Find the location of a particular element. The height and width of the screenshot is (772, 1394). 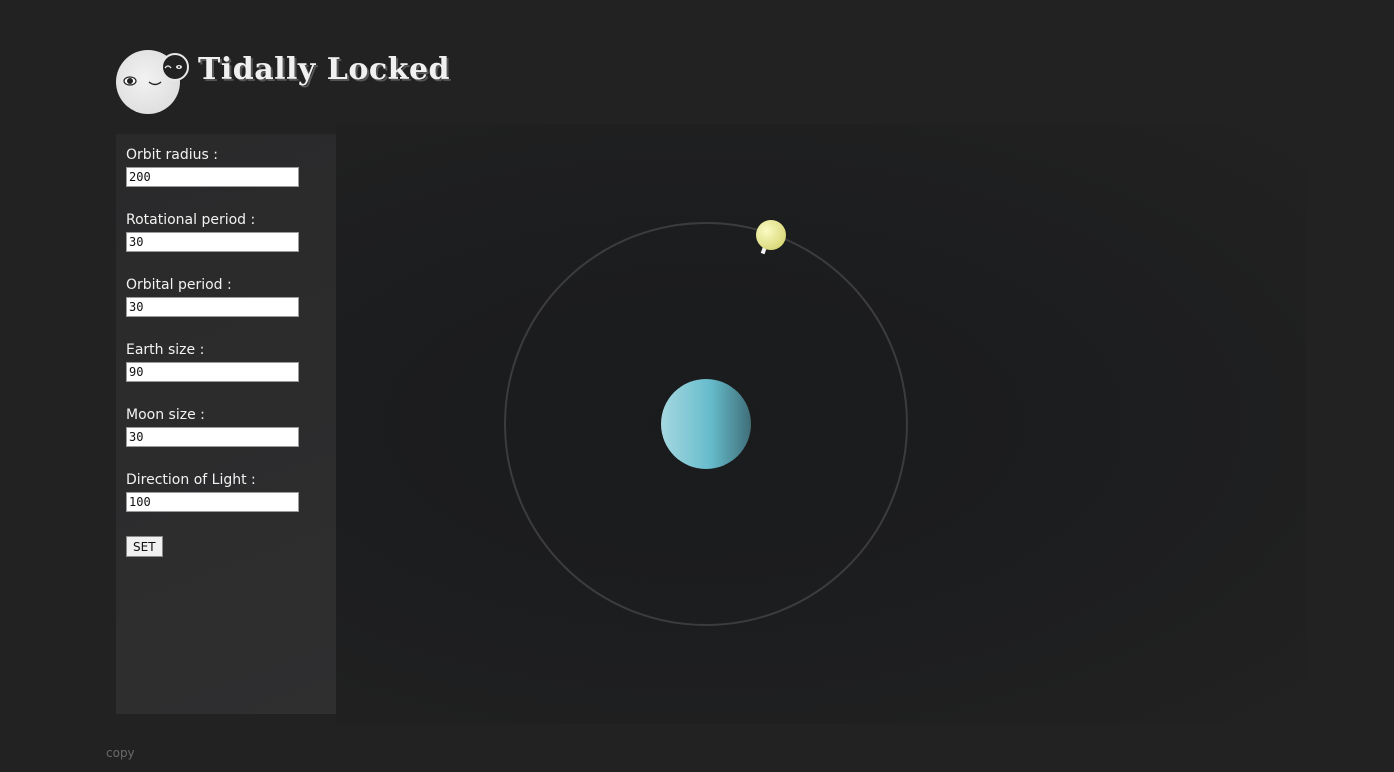

controls-panel: Orbit radius : Rotational period is located at coordinates (226, 424).